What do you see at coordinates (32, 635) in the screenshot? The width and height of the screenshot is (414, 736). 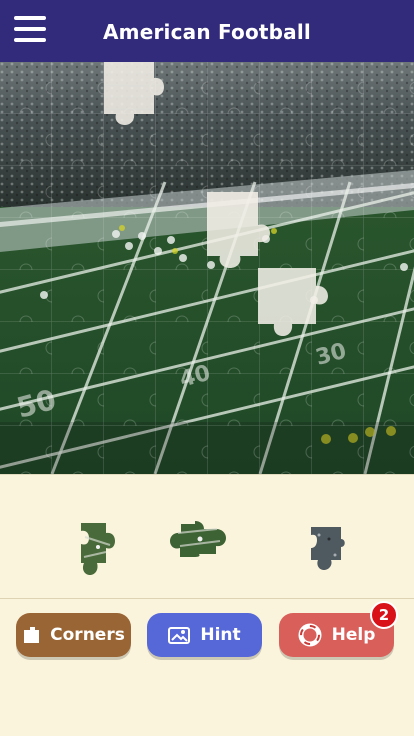 I see `corners-icon` at bounding box center [32, 635].